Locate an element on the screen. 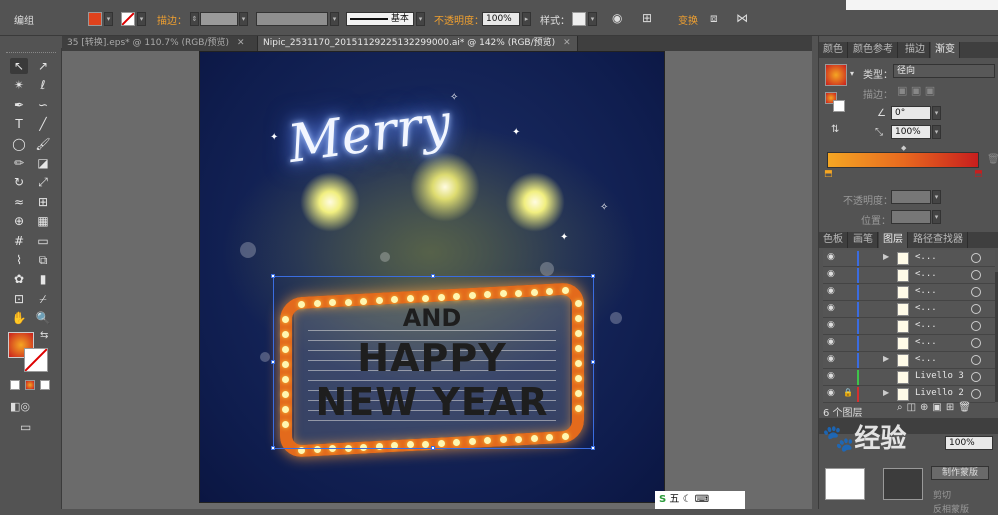 This screenshot has width=998, height=515. layer-row: ◉ 🔒 ▶ Livello 2 is located at coordinates (909, 394).